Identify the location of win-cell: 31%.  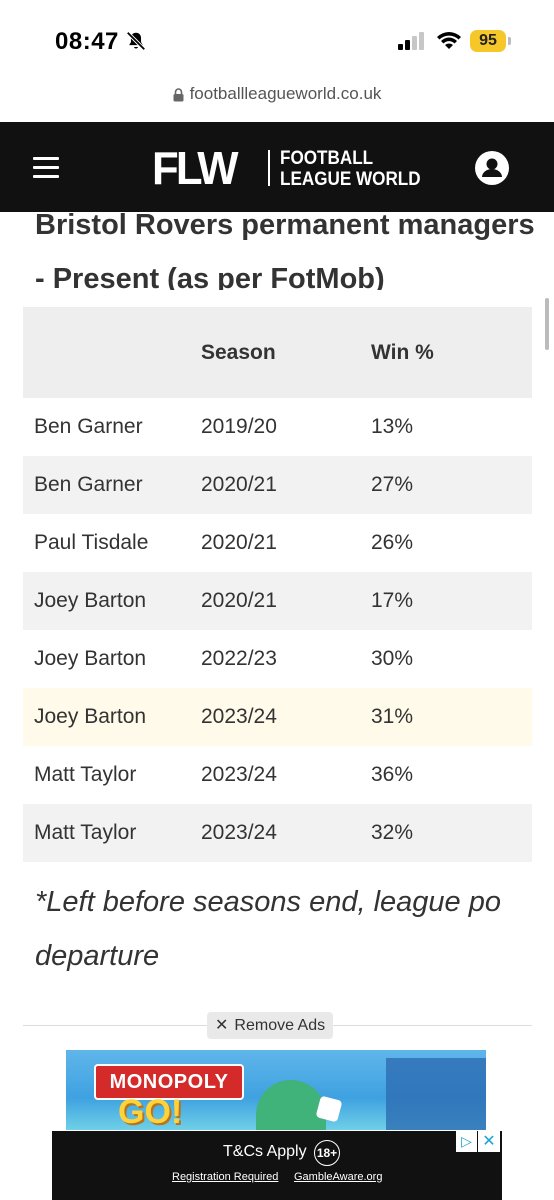
(392, 716).